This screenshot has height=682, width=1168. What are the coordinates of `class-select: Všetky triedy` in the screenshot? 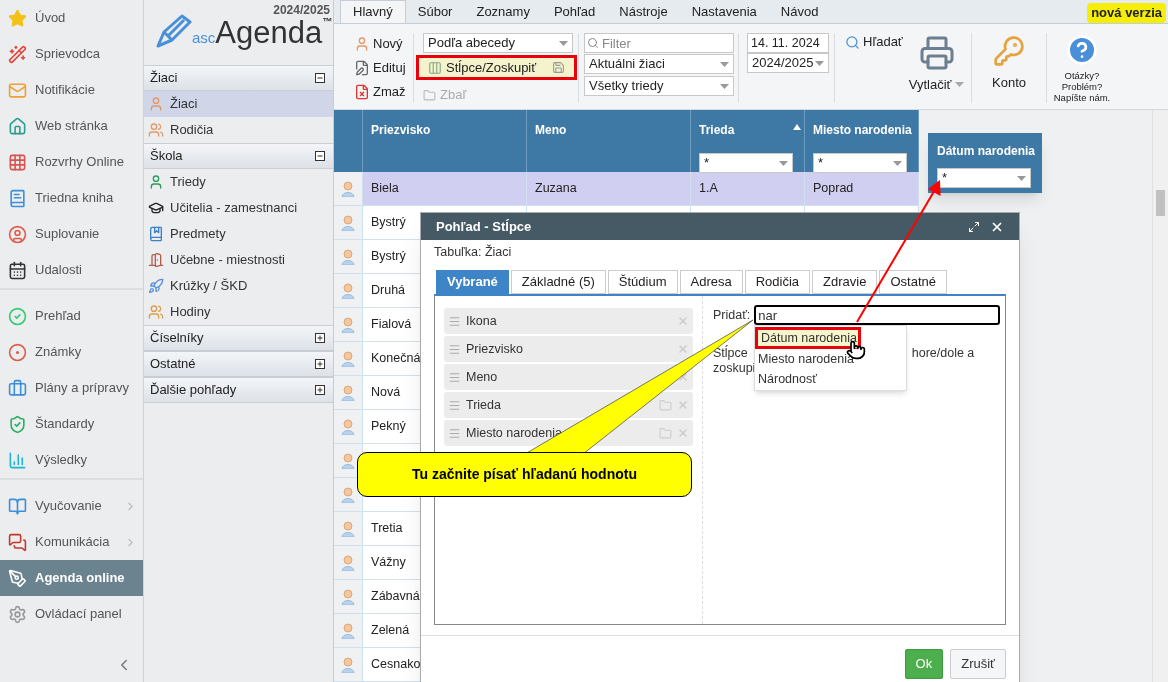 It's located at (659, 86).